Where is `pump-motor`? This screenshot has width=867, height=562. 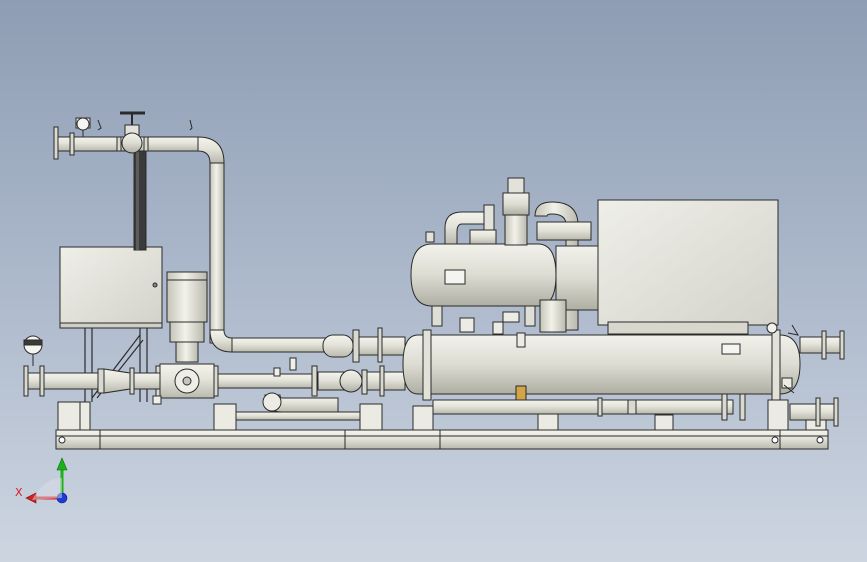
pump-motor is located at coordinates (187, 317).